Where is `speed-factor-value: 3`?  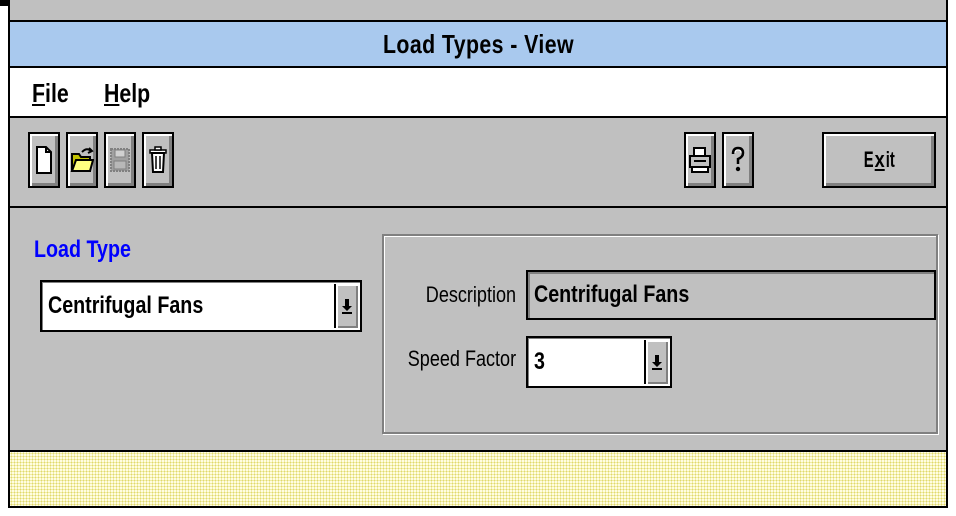
speed-factor-value: 3 is located at coordinates (539, 361).